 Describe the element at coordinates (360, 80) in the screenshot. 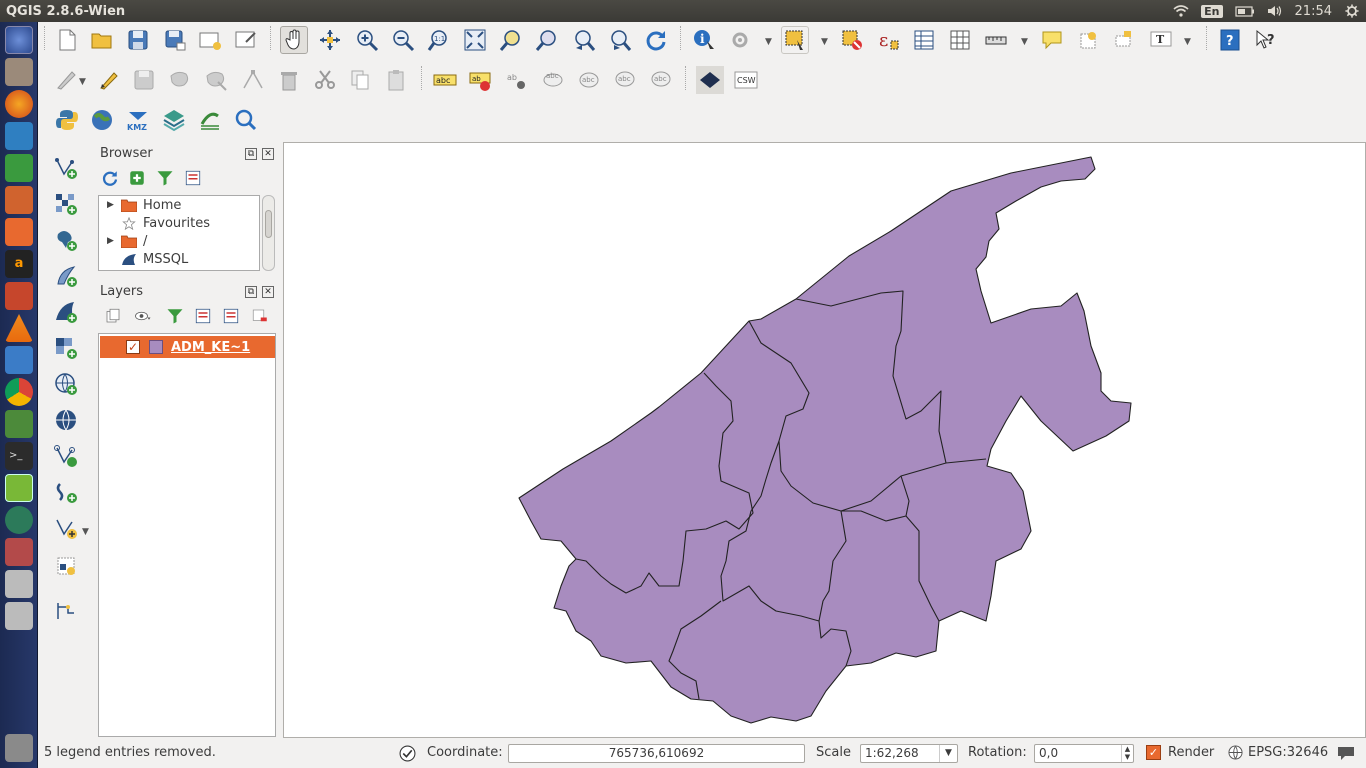

I see `copy-features-icon` at that location.